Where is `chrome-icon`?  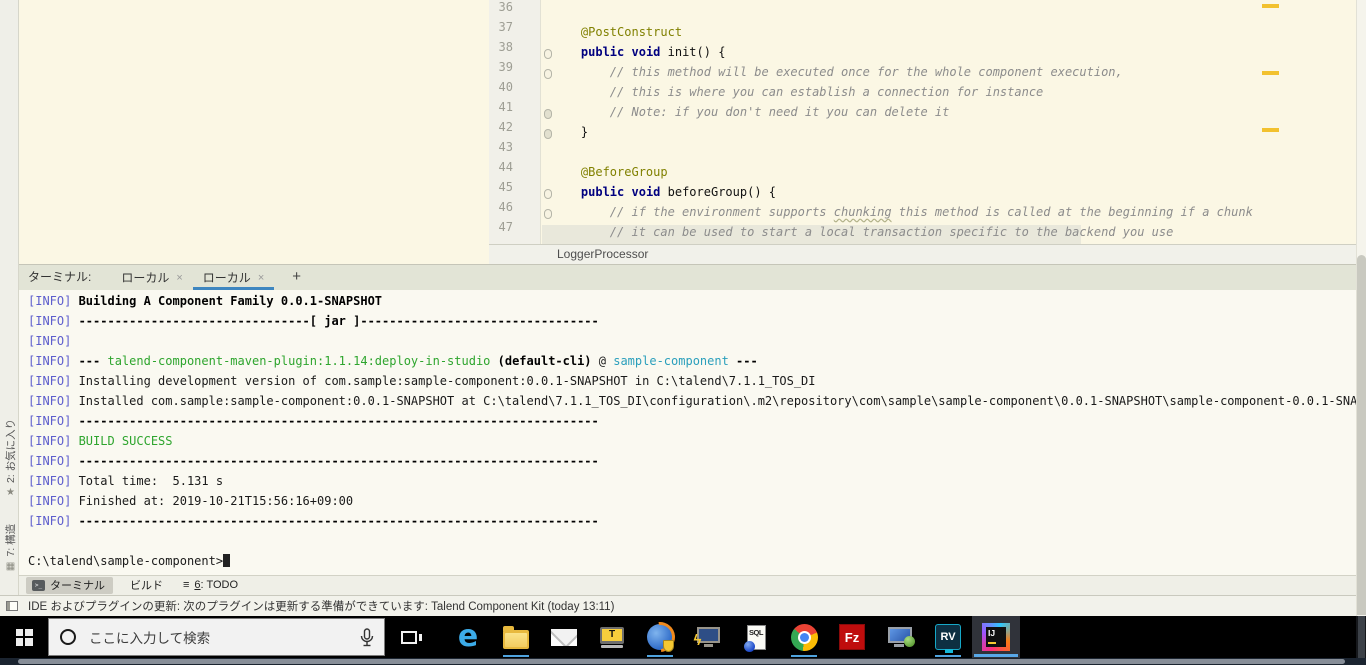
chrome-icon is located at coordinates (804, 637).